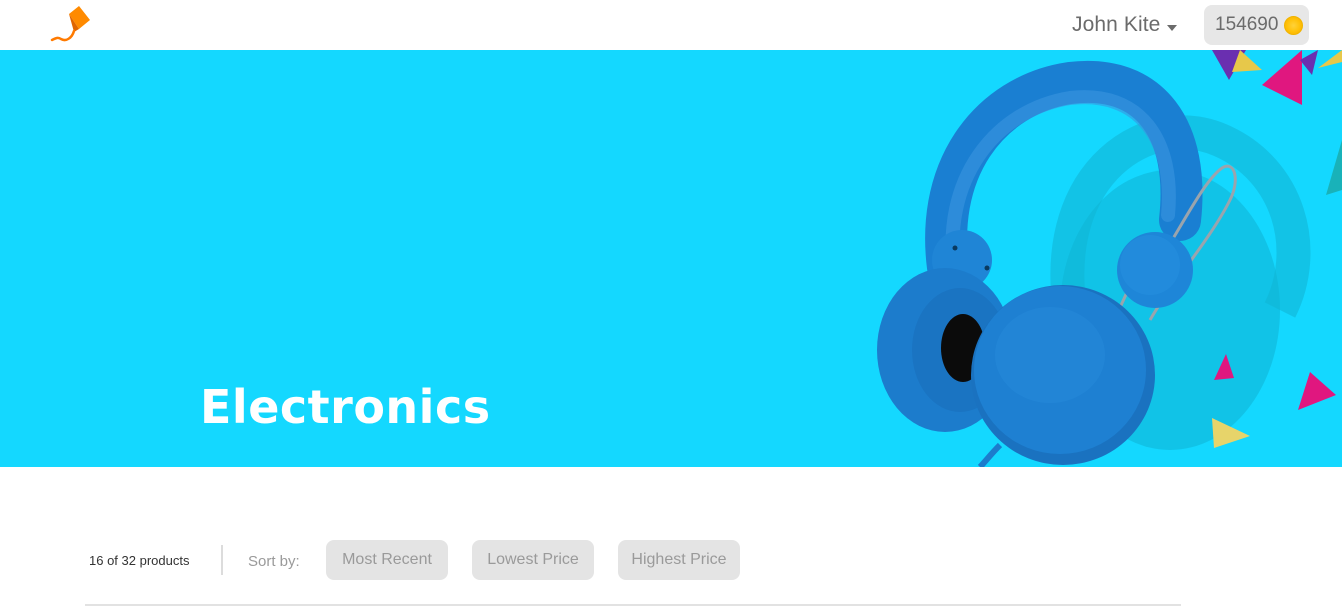 The image size is (1342, 611). I want to click on coin-balance-badge: 154690, so click(1256, 25).